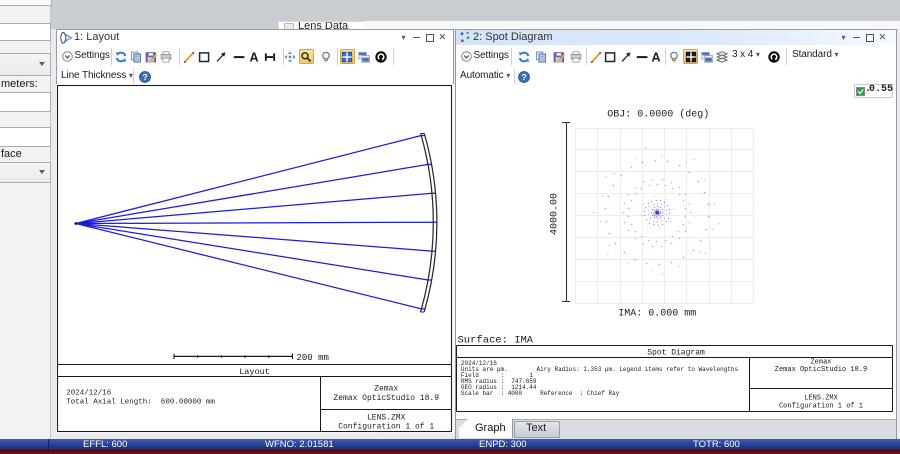 Image resolution: width=900 pixels, height=454 pixels. Describe the element at coordinates (540, 393) in the screenshot. I see `svg-text:Scale bar : 4000 Referenc: Scale bar : 4000 Reference : Chief Ray` at that location.